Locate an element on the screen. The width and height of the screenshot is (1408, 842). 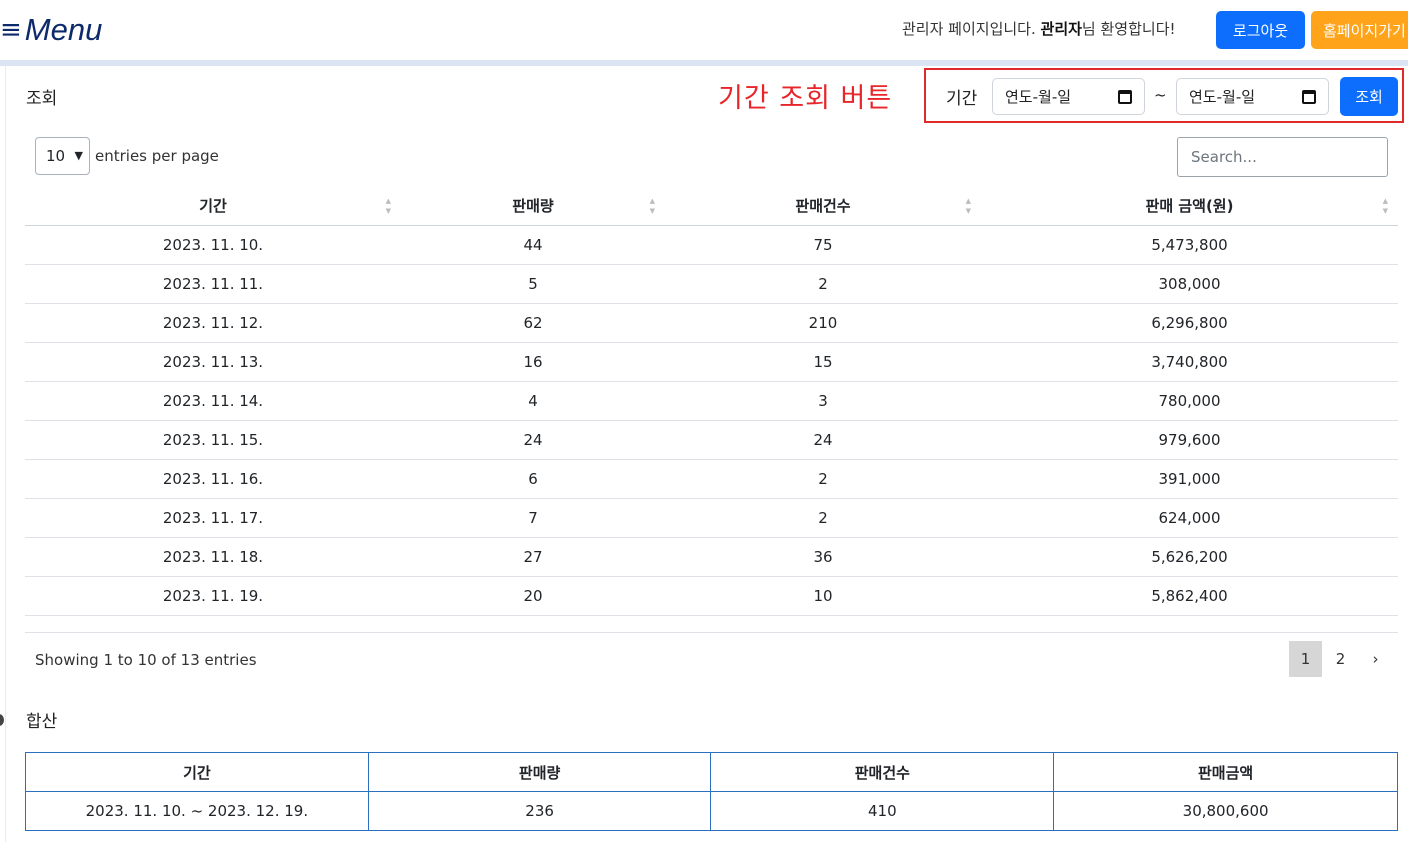
query-section-title: 조회 is located at coordinates (42, 99).